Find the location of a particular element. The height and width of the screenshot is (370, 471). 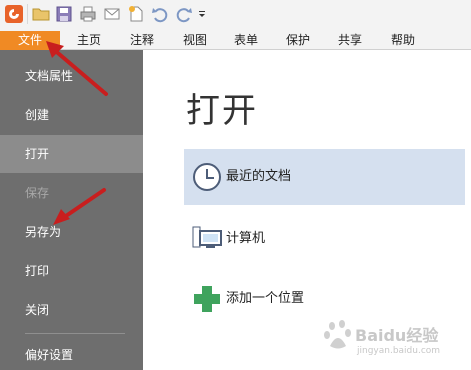

nav-print: 打印 is located at coordinates (71, 271).